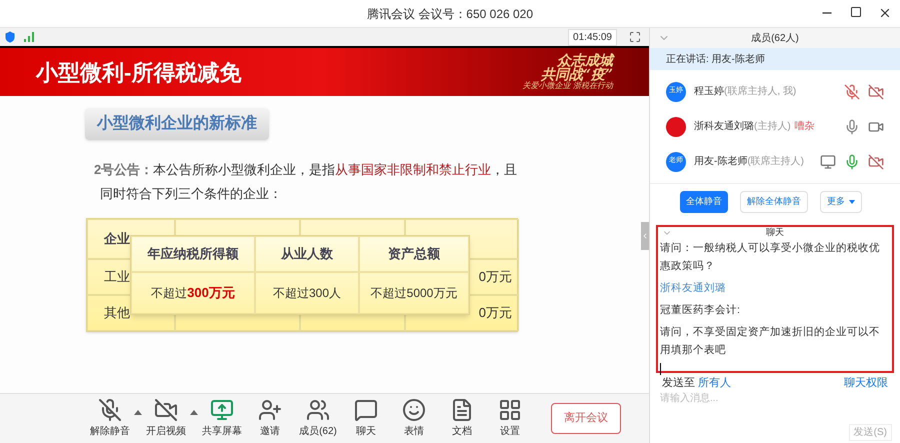 This screenshot has height=443, width=900. I want to click on slide-subtitle: 小型微利企业的新标准, so click(177, 124).